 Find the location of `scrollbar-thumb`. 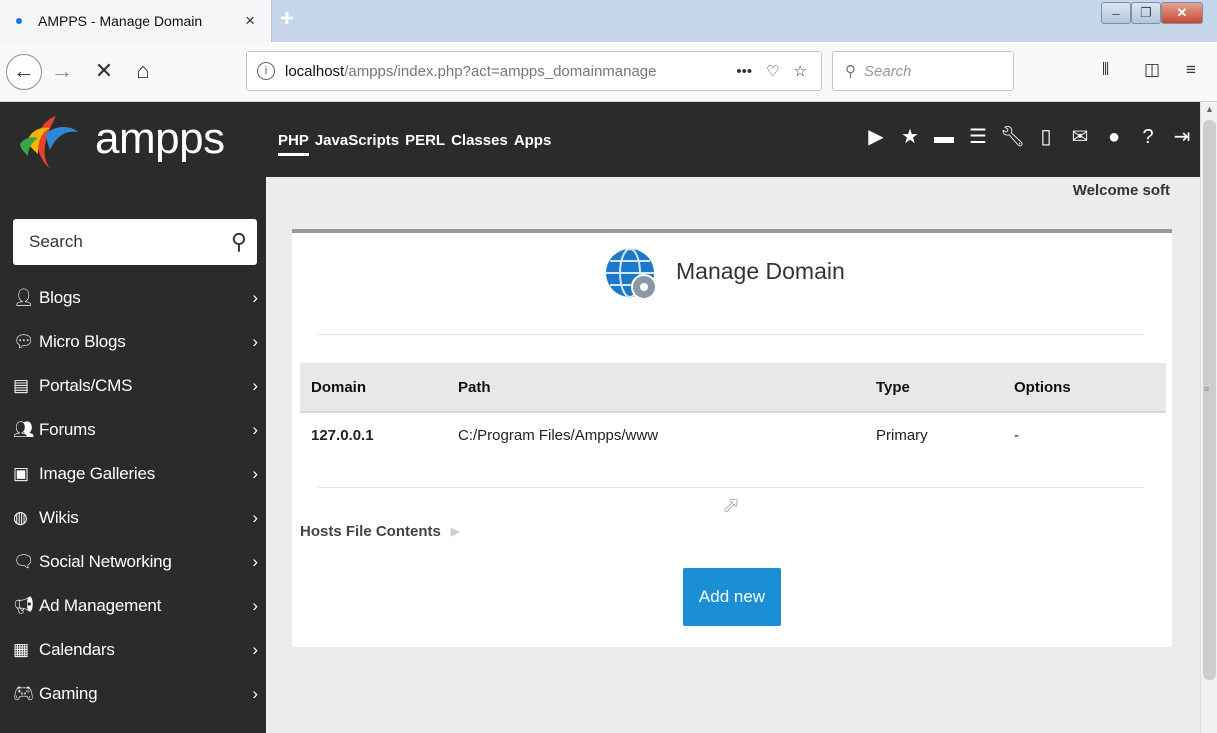

scrollbar-thumb is located at coordinates (1209, 400).